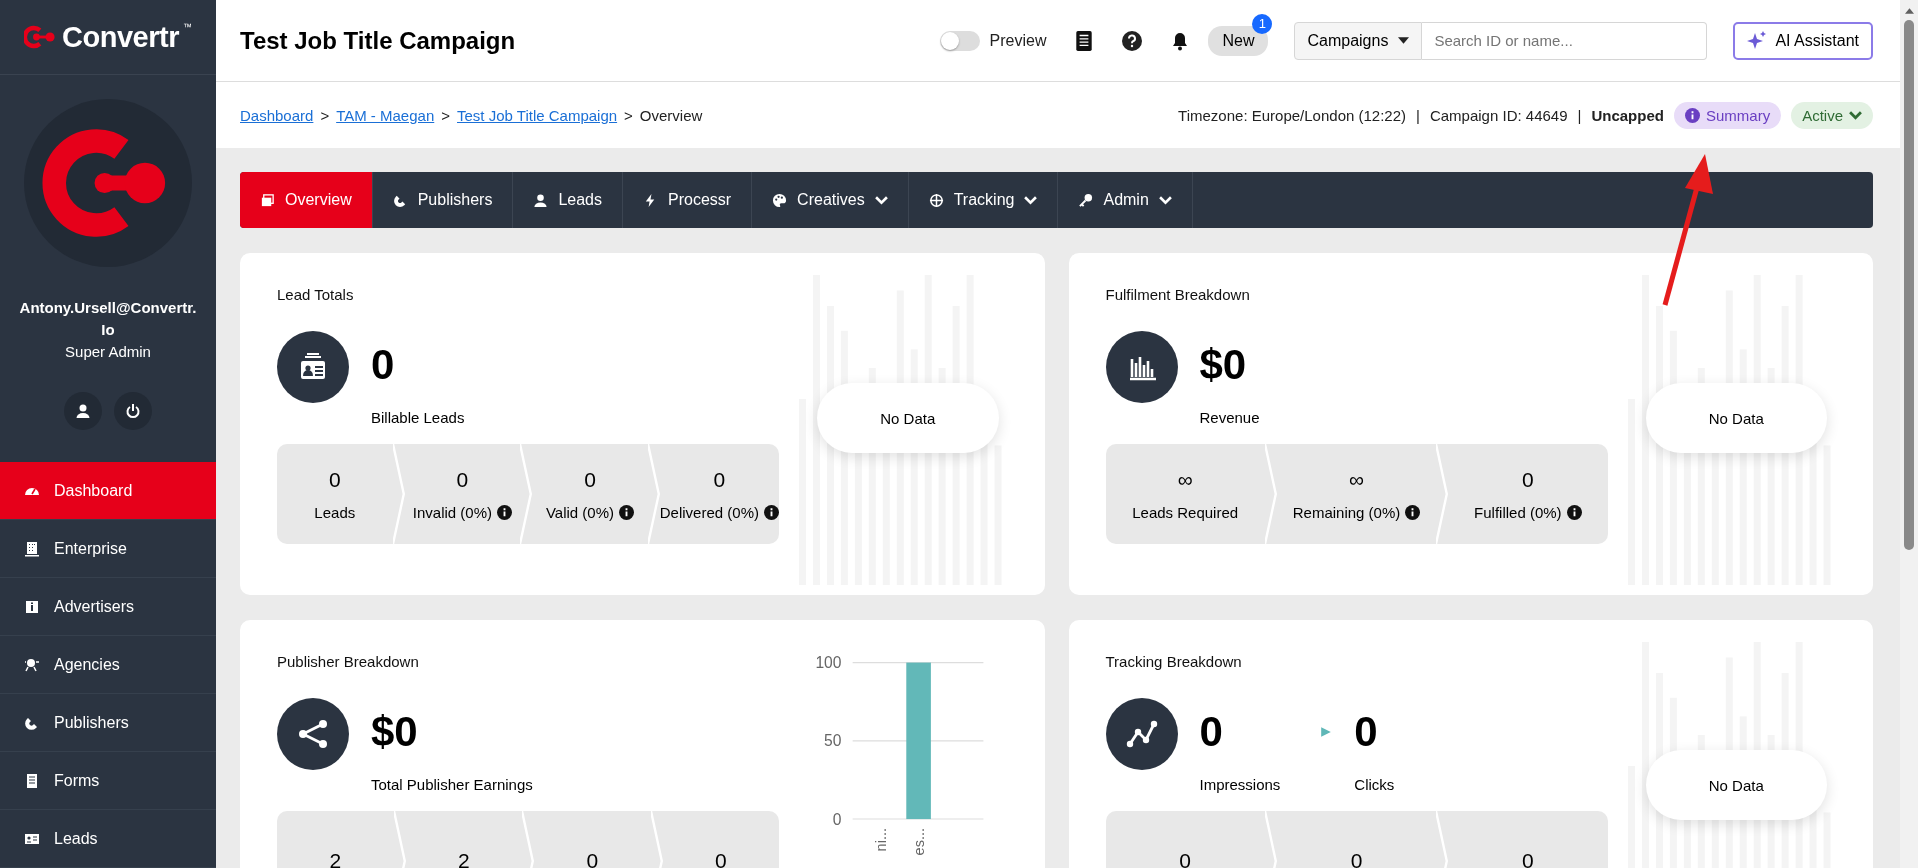  Describe the element at coordinates (832, 741) in the screenshot. I see `axis-tick-label: 50` at that location.